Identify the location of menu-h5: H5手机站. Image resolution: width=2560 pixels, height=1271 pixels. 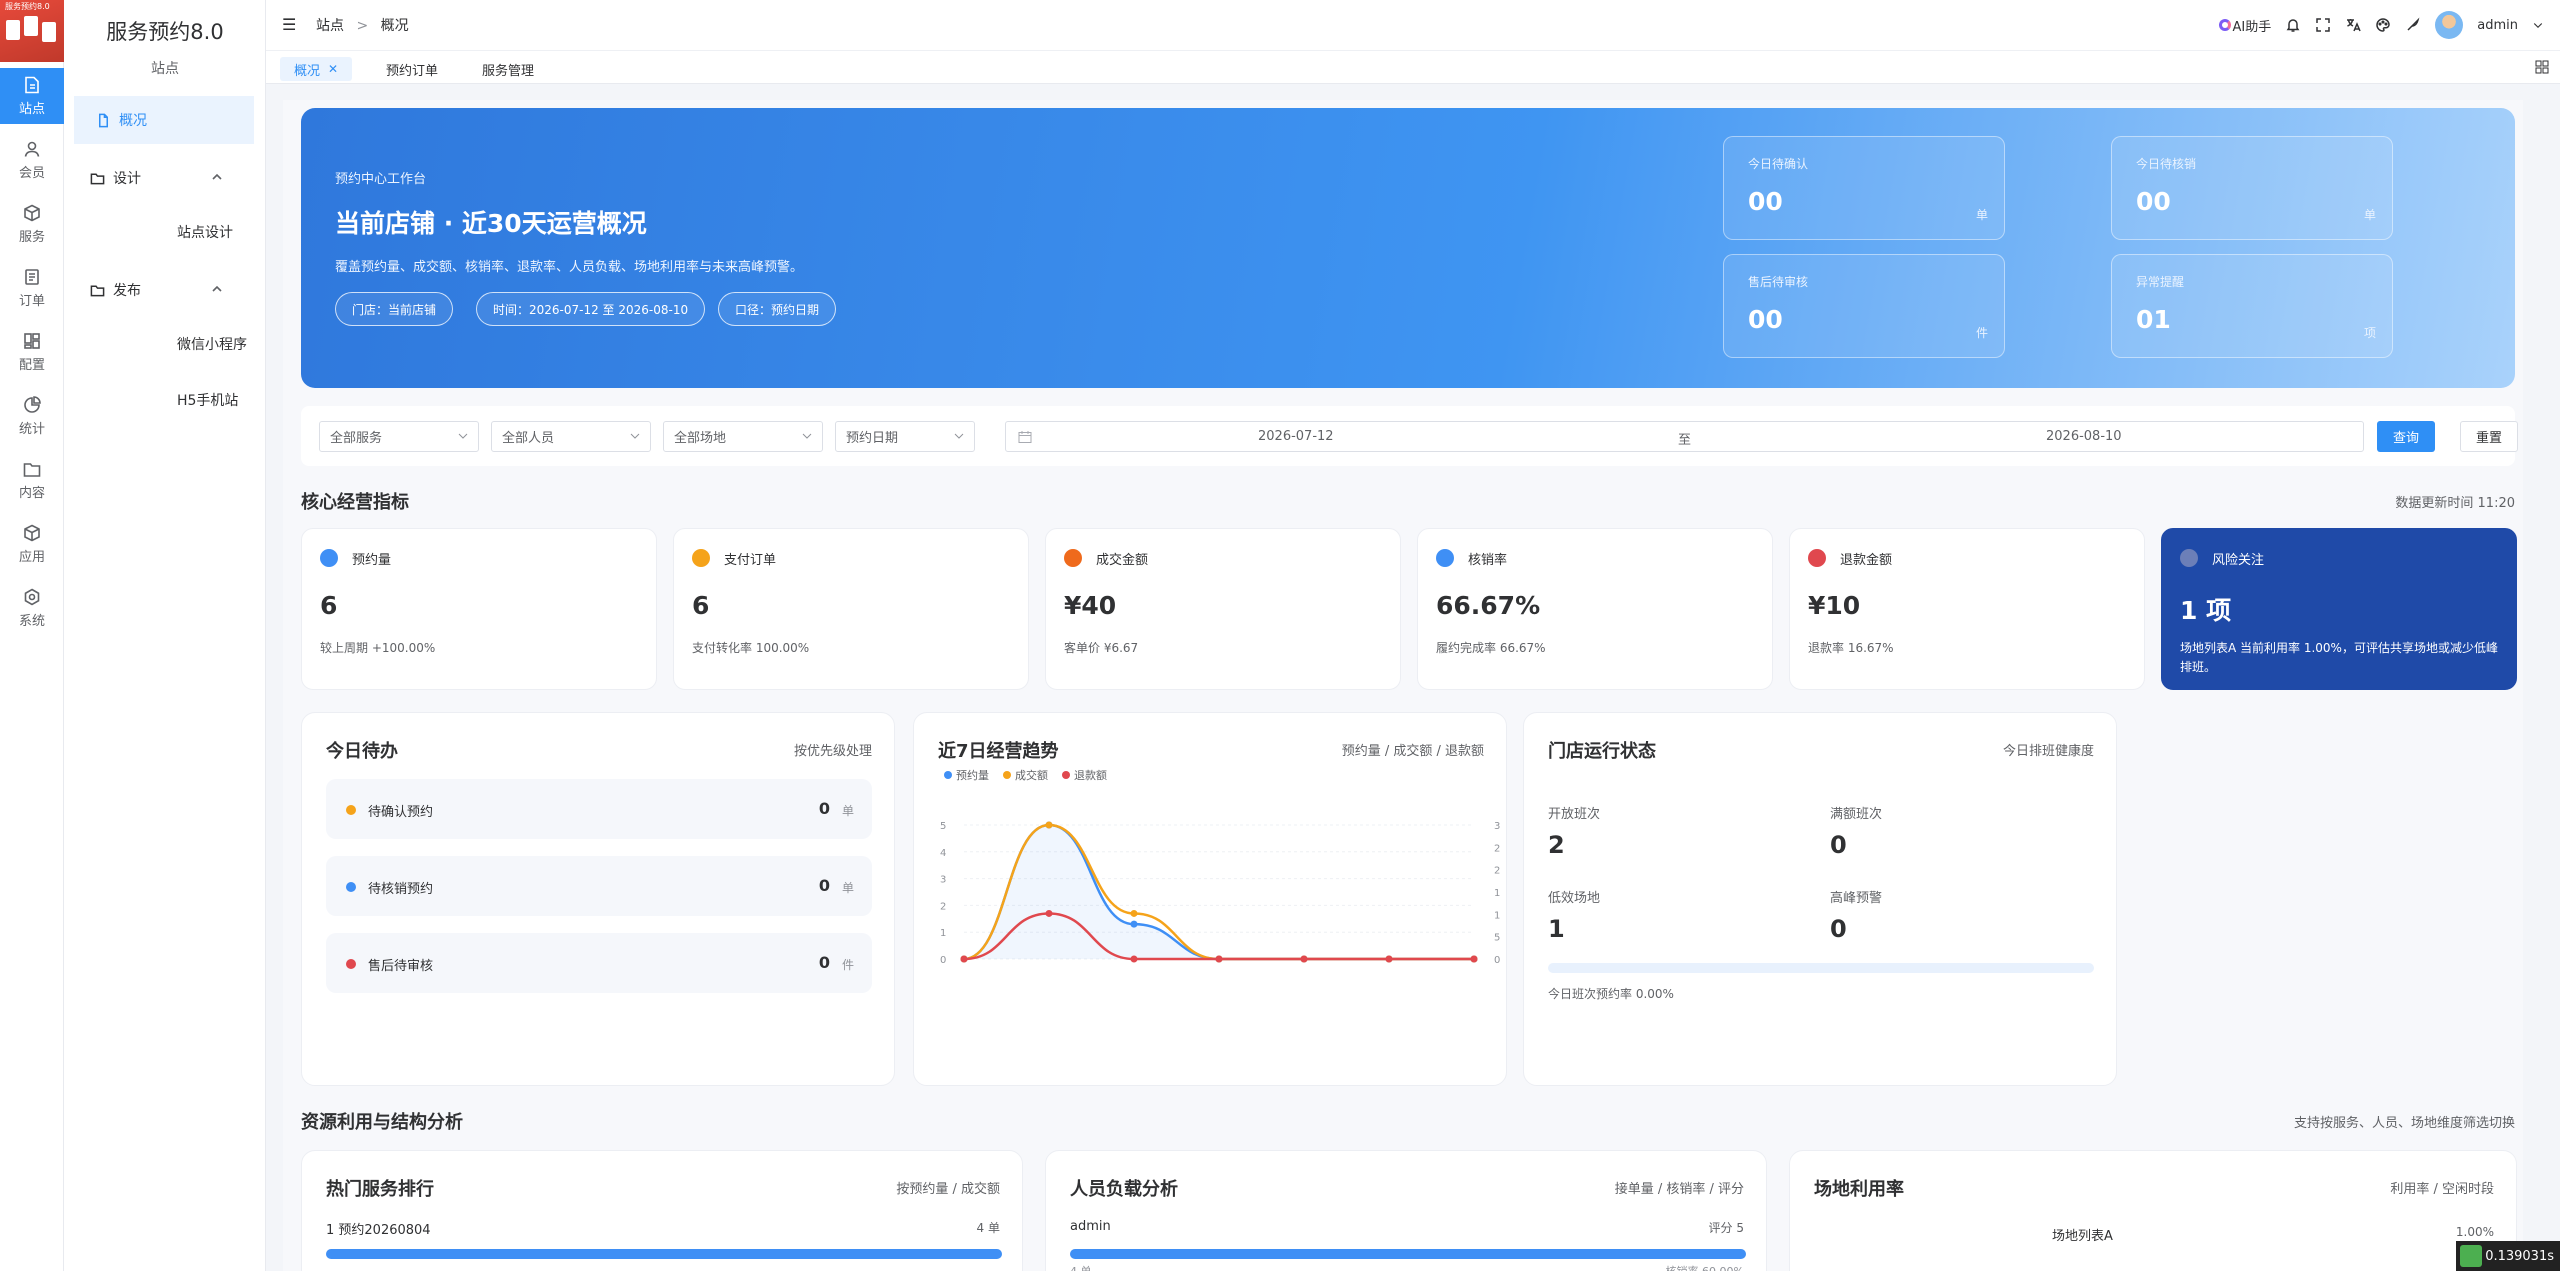
(207, 400).